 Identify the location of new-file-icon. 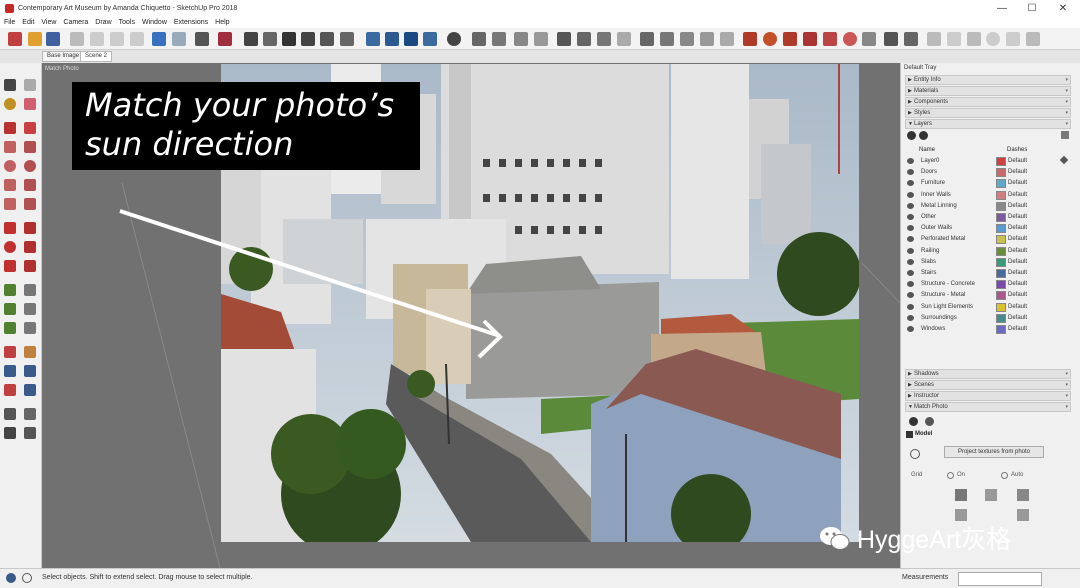
(15, 39).